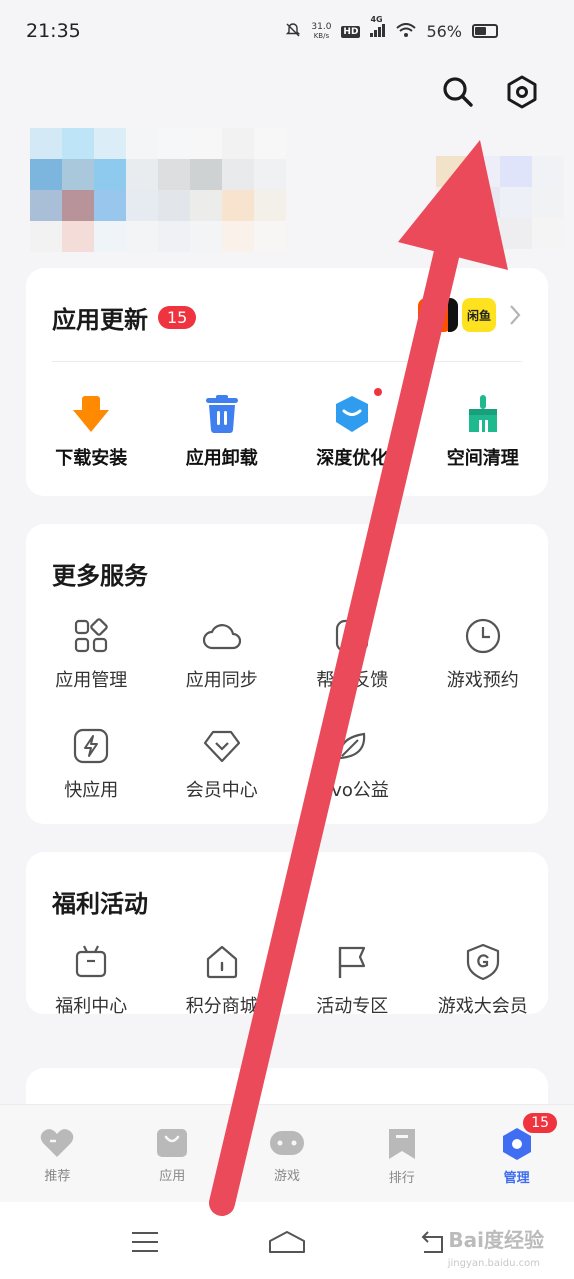  What do you see at coordinates (321, 30) in the screenshot?
I see `net-speed: 31.0 KB/s` at bounding box center [321, 30].